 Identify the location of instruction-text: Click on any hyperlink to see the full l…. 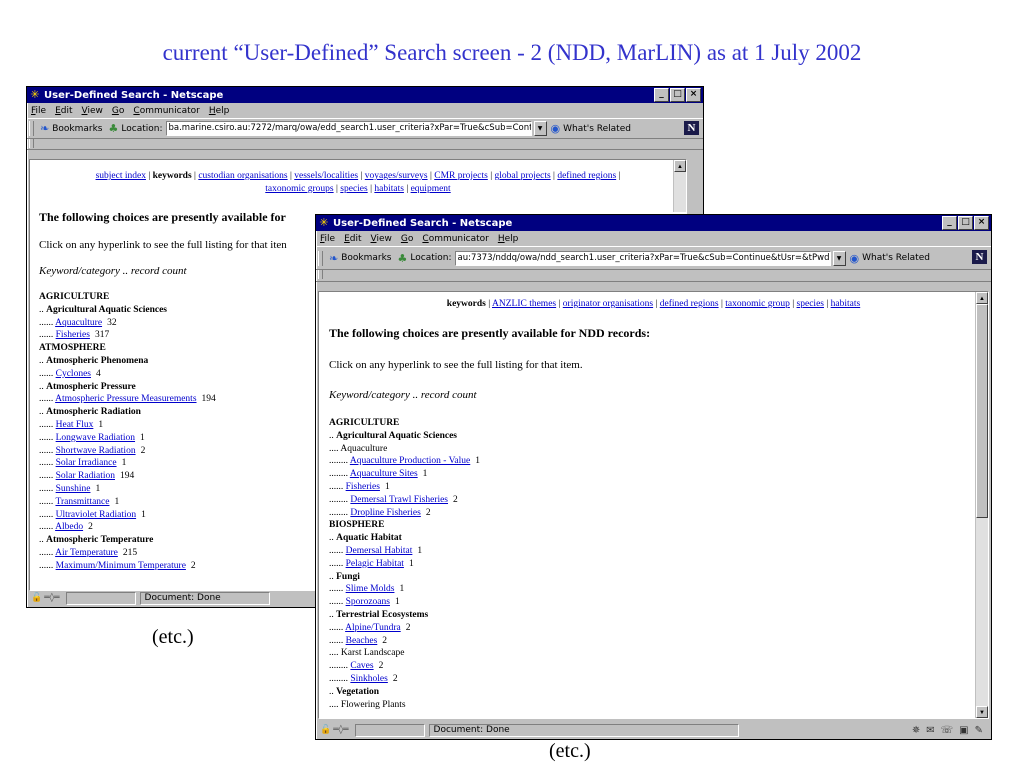
(456, 365).